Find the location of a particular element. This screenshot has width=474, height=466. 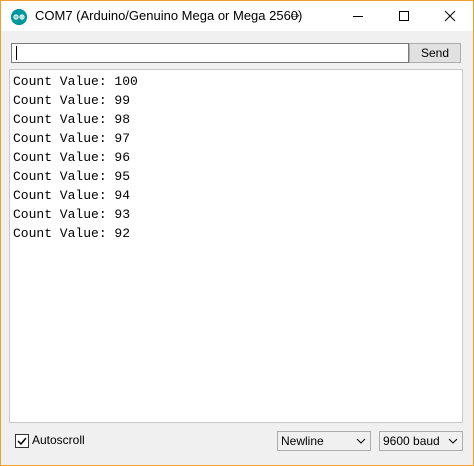

output-line: Count Value: 100 is located at coordinates (75, 81).